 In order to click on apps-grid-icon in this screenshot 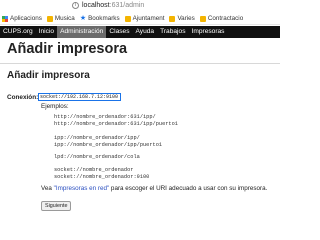, I will do `click(5, 18)`.